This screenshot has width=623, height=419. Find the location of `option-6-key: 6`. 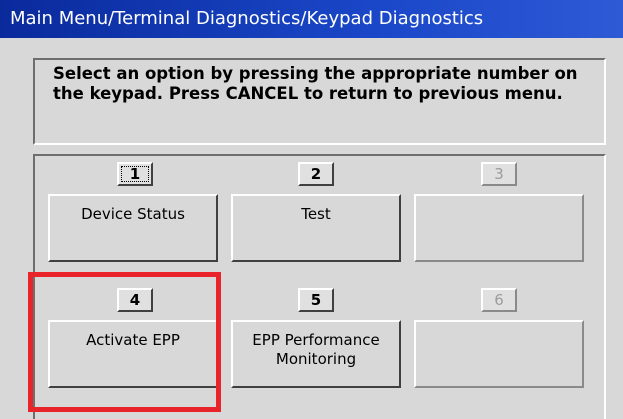

option-6-key: 6 is located at coordinates (499, 300).